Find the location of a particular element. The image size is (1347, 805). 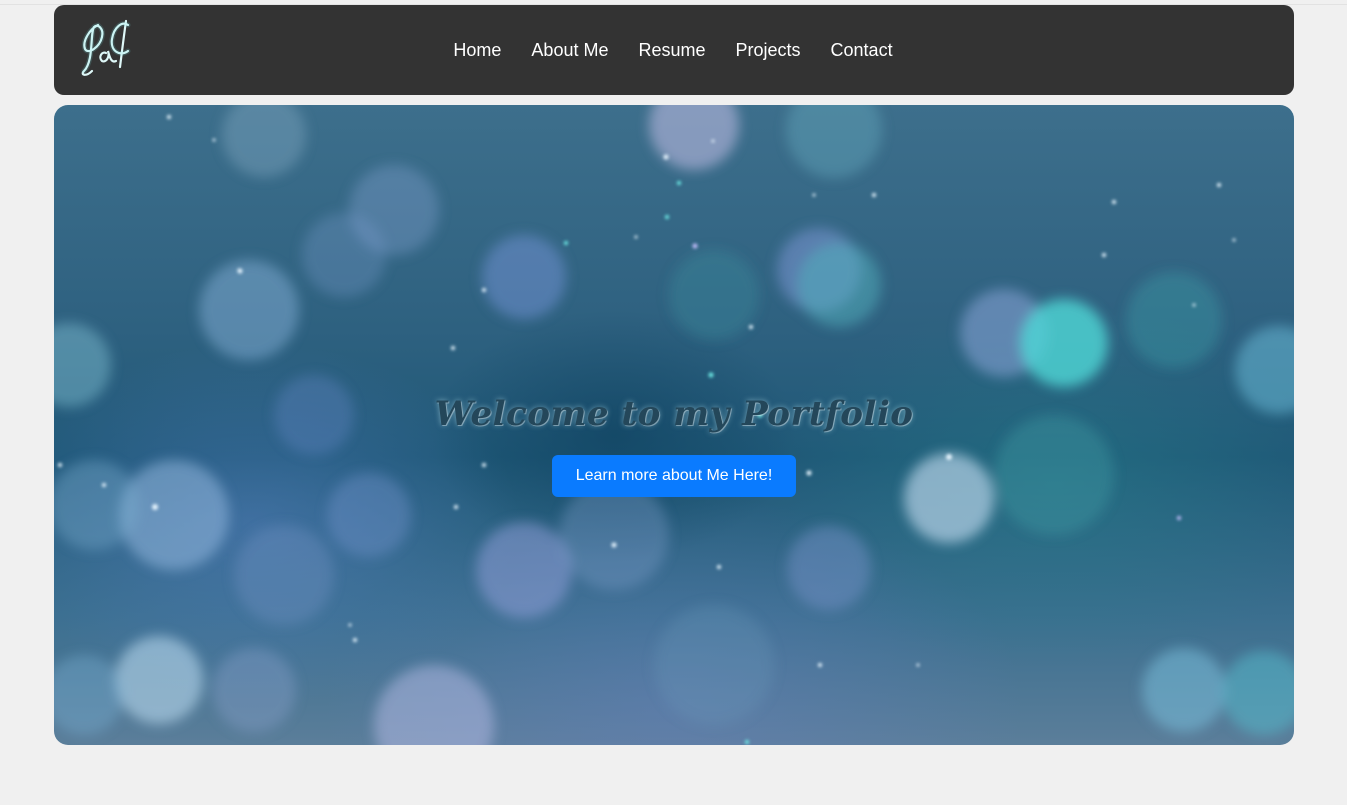

nav-menu: Home About Me Resume Projects Contact is located at coordinates (674, 50).